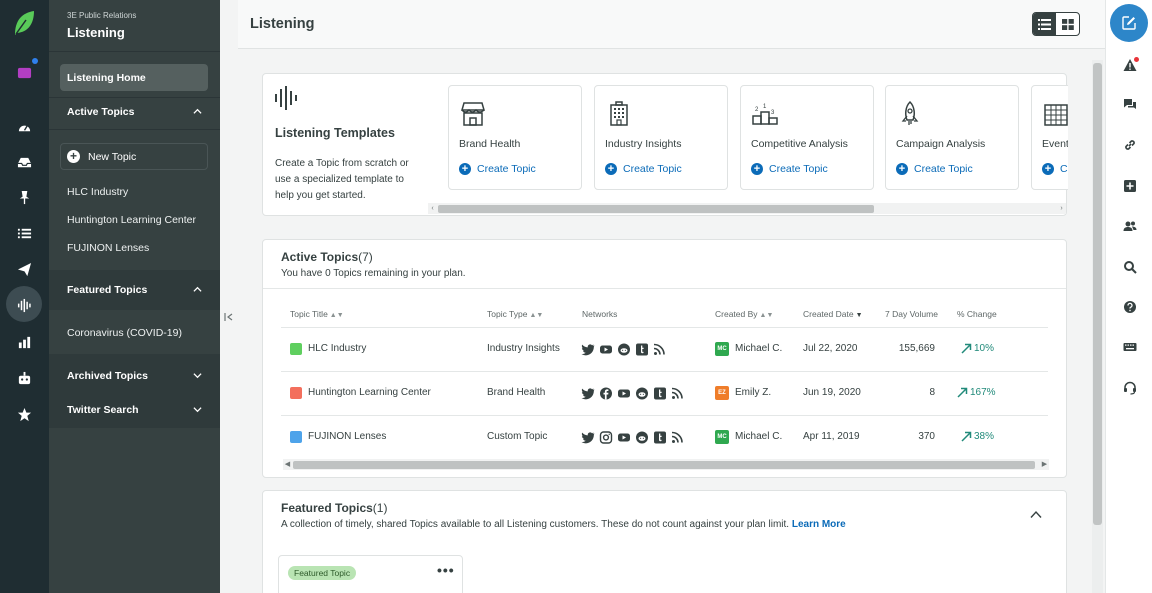 Image resolution: width=1152 pixels, height=593 pixels. I want to click on rail-inbox, so click(24, 162).